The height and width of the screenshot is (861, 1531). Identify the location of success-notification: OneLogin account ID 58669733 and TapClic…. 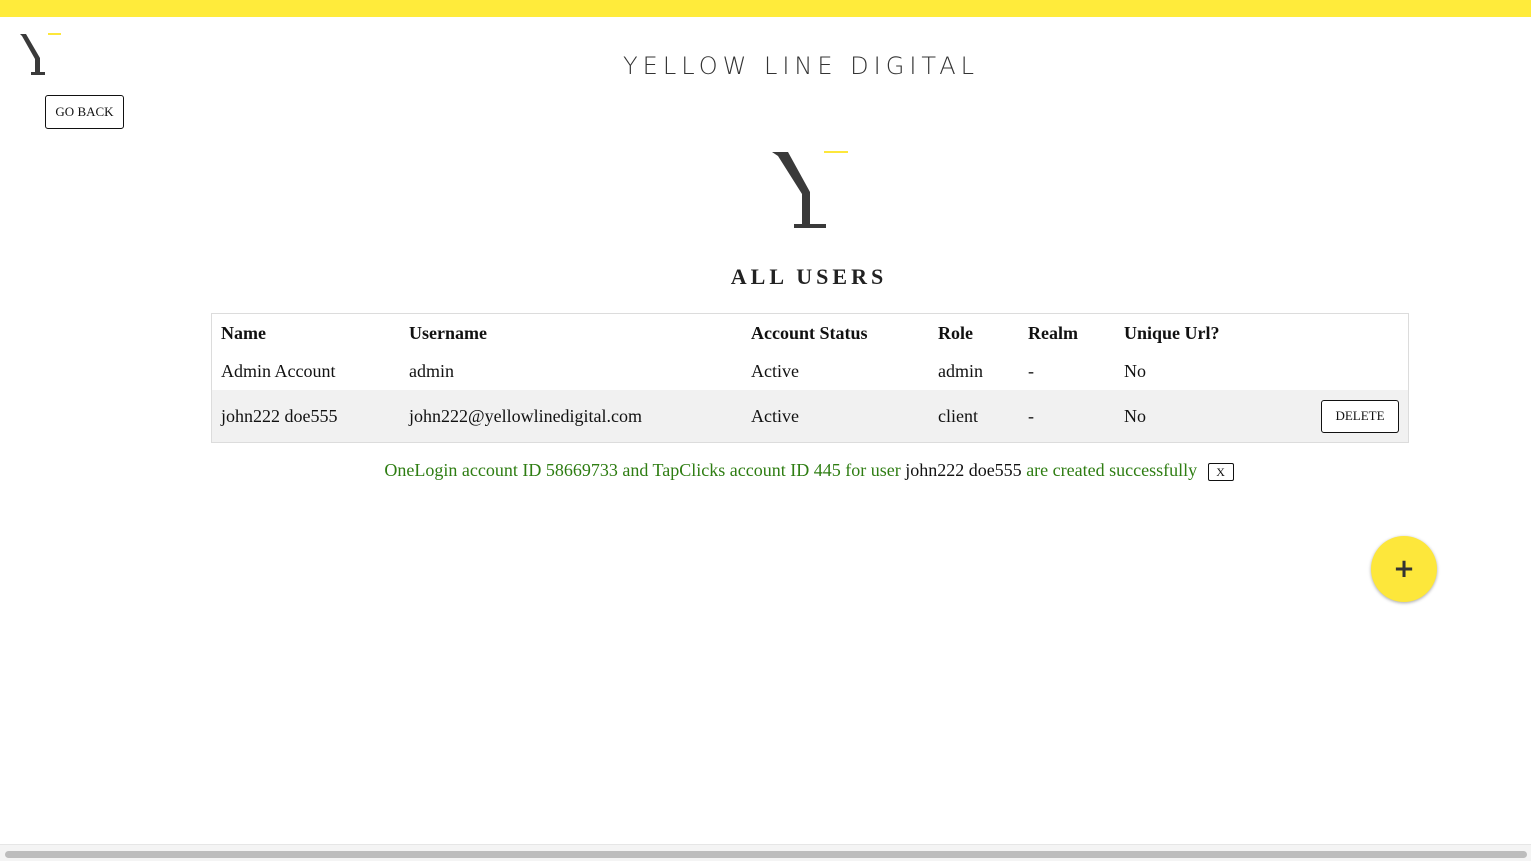
(765, 470).